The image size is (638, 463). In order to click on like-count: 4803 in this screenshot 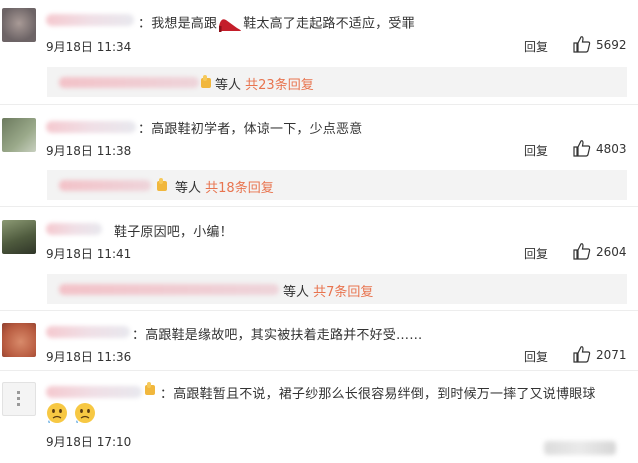, I will do `click(611, 148)`.